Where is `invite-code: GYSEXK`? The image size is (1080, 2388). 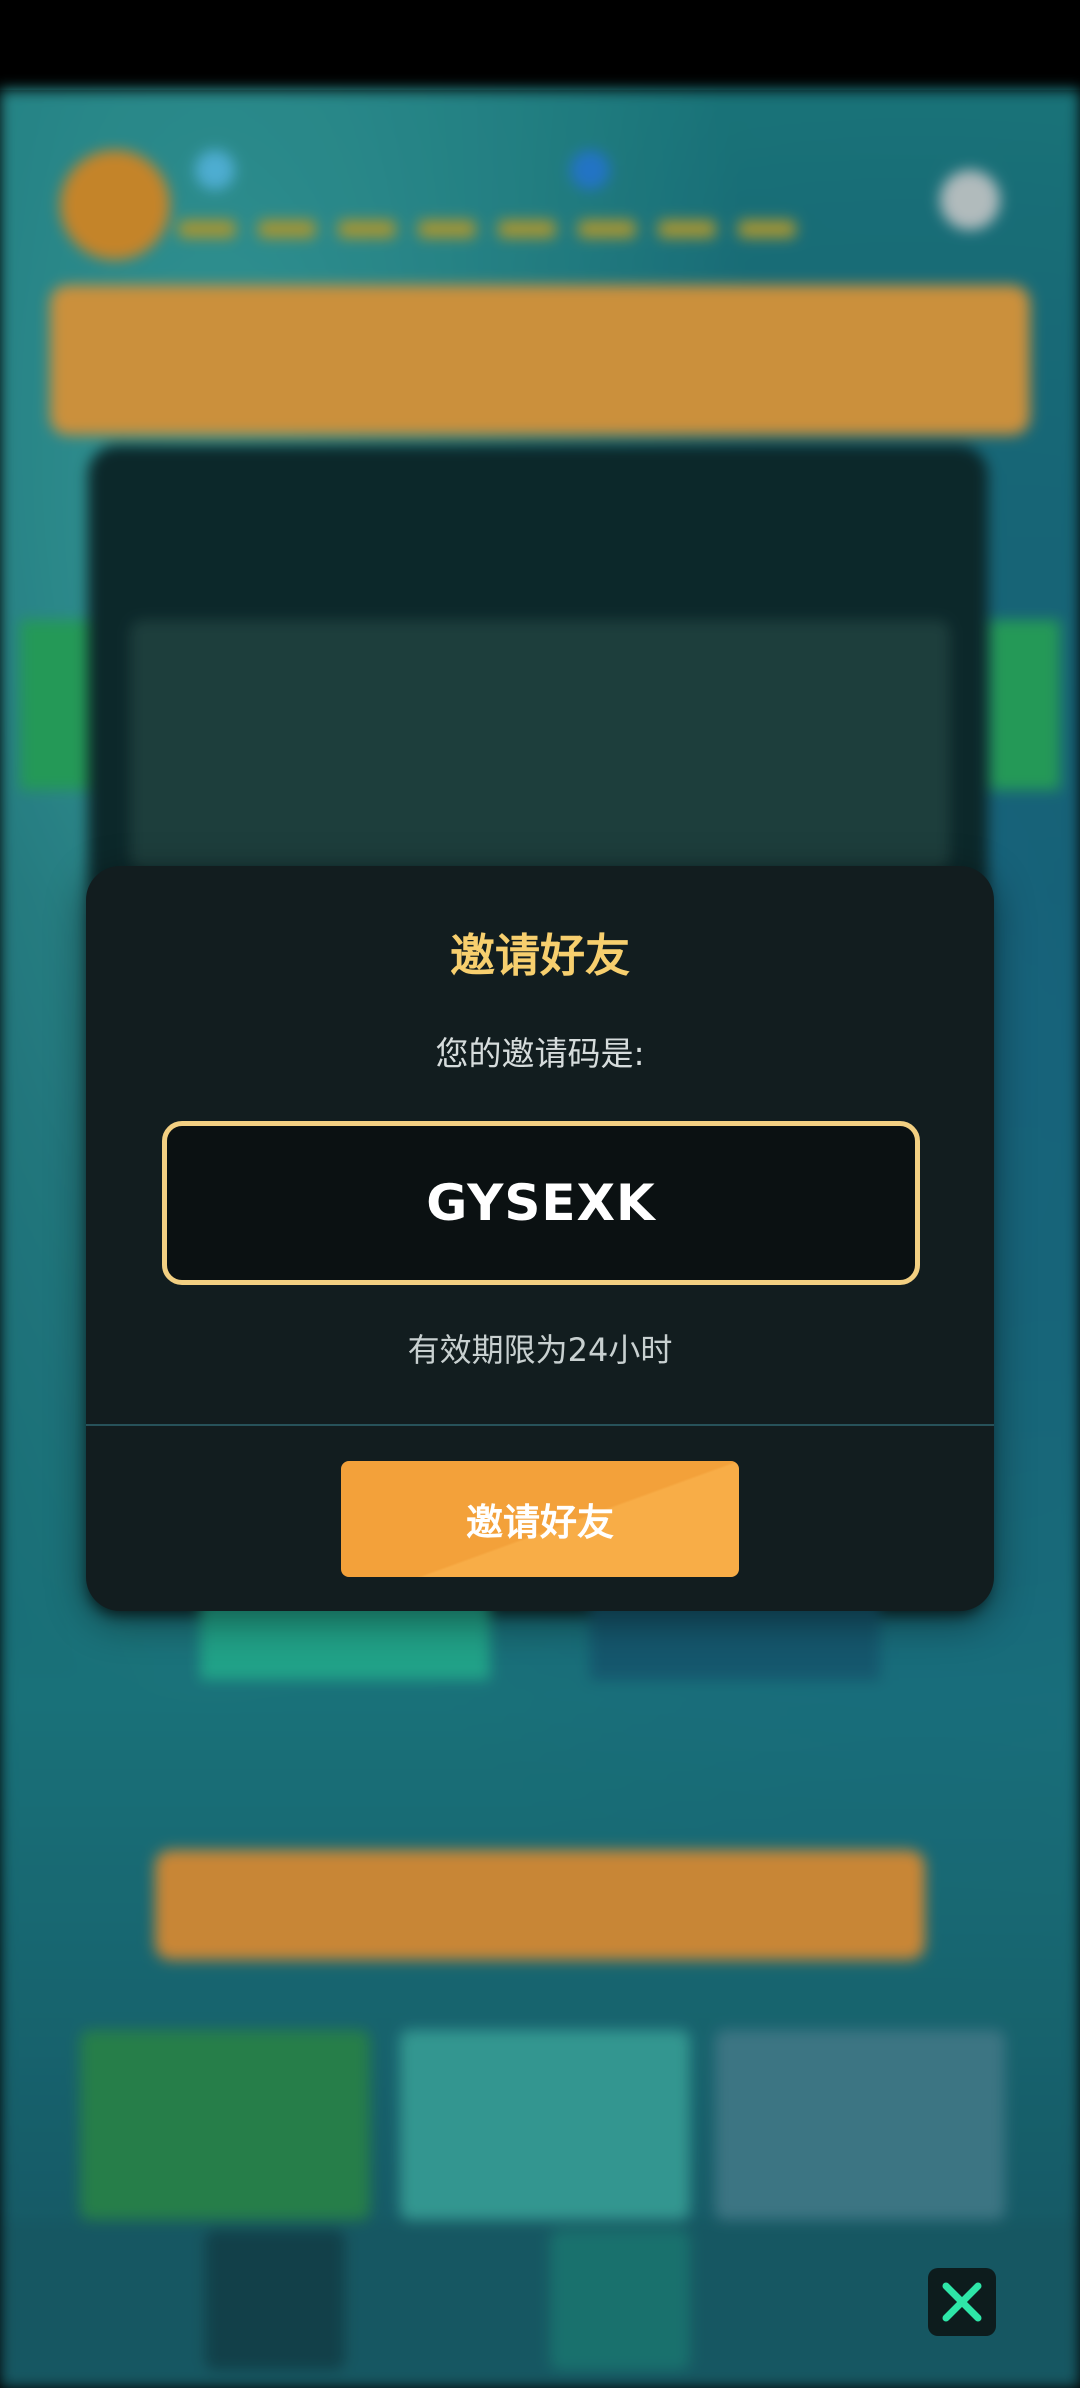 invite-code: GYSEXK is located at coordinates (541, 1203).